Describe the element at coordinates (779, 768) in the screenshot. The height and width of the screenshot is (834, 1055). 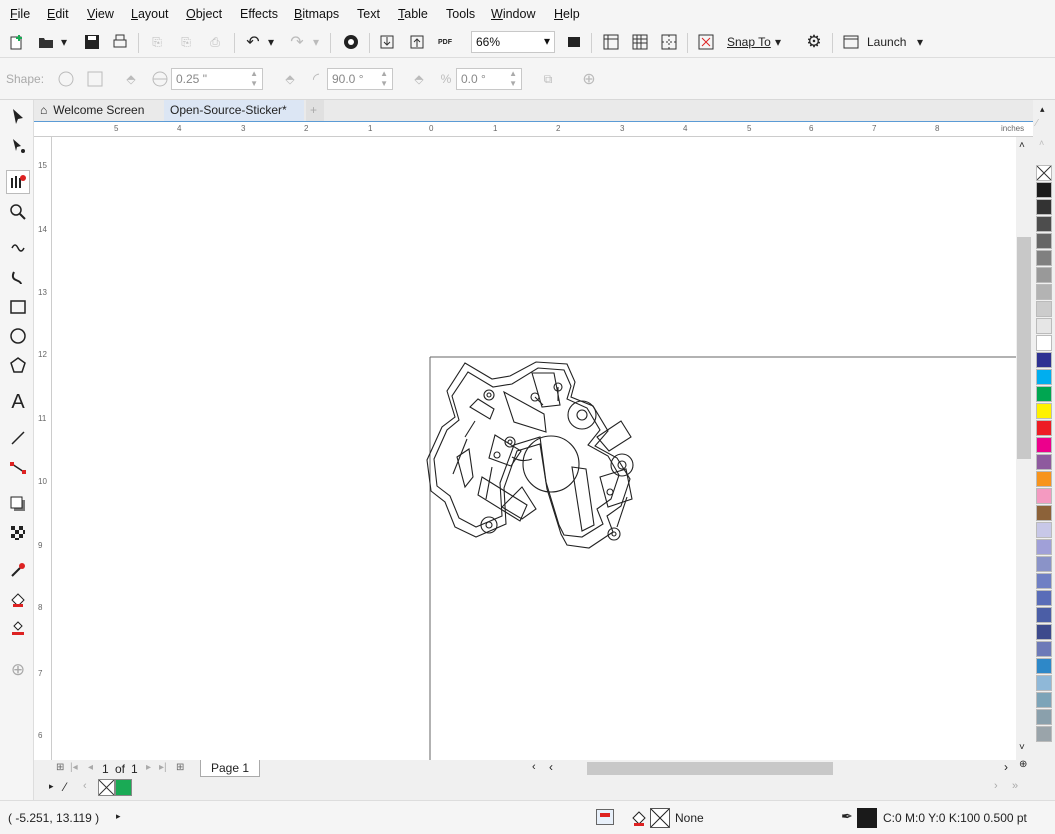
I see `horizontal-scrollbar: ‹ ›` at that location.